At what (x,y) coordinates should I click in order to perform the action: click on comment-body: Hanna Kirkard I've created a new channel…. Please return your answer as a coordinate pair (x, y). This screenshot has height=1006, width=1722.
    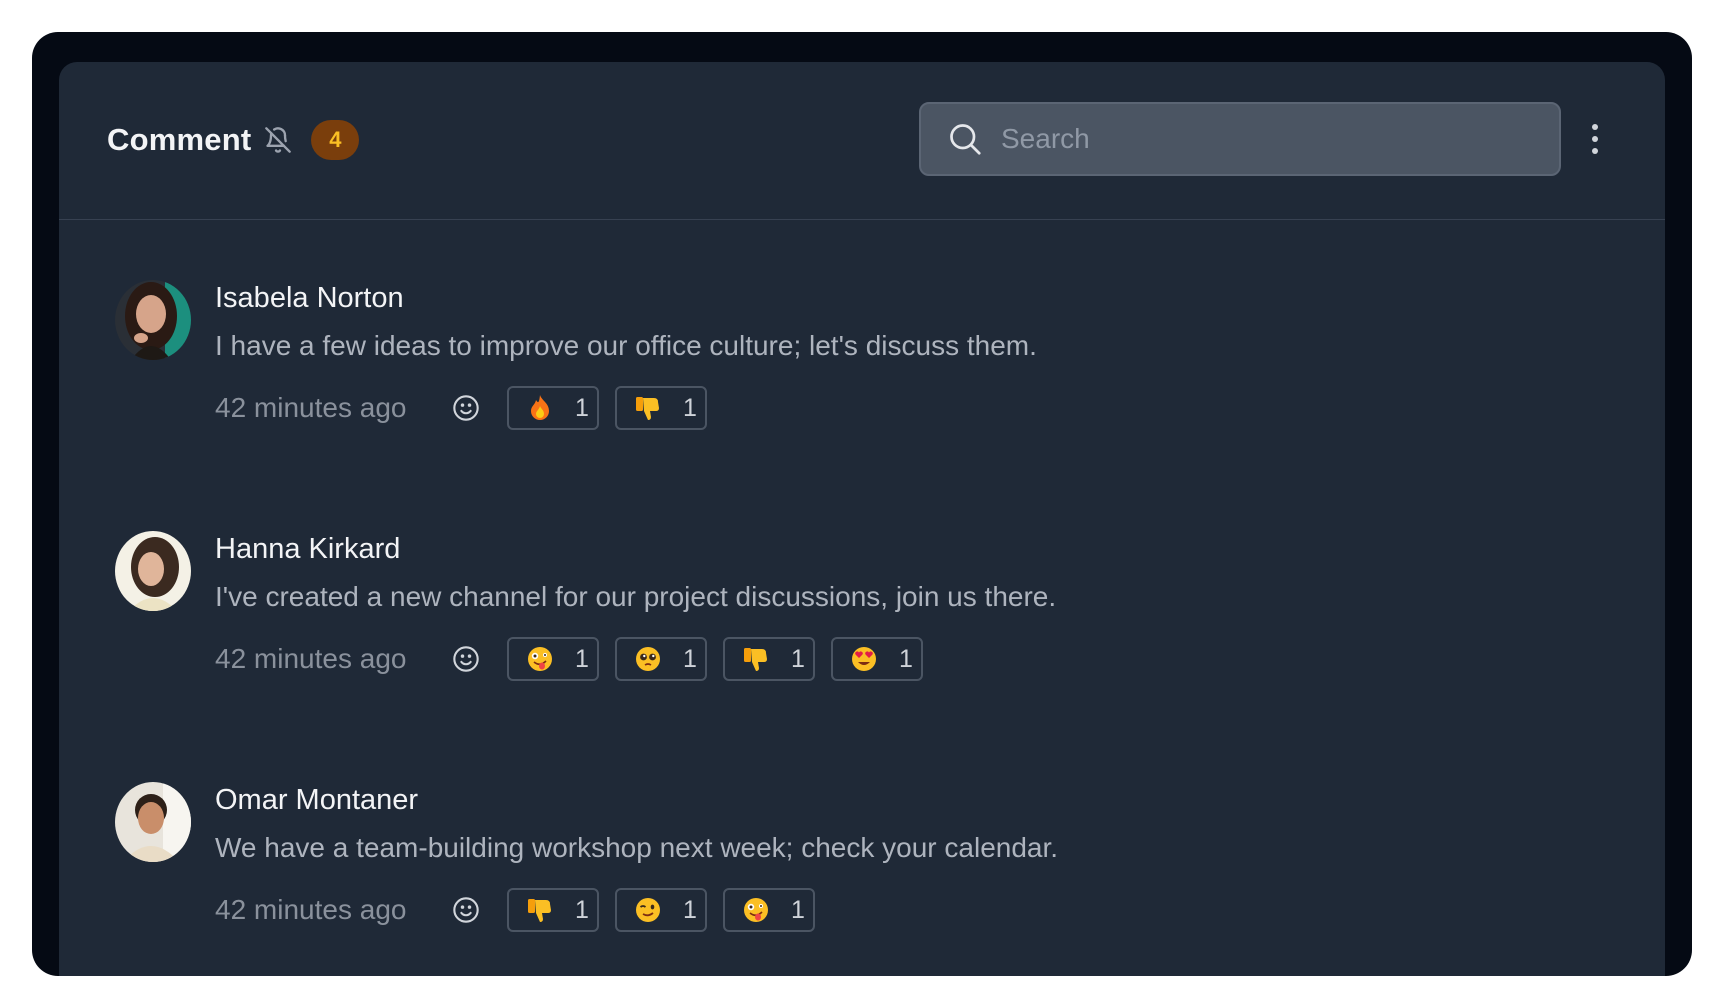
    Looking at the image, I should click on (635, 606).